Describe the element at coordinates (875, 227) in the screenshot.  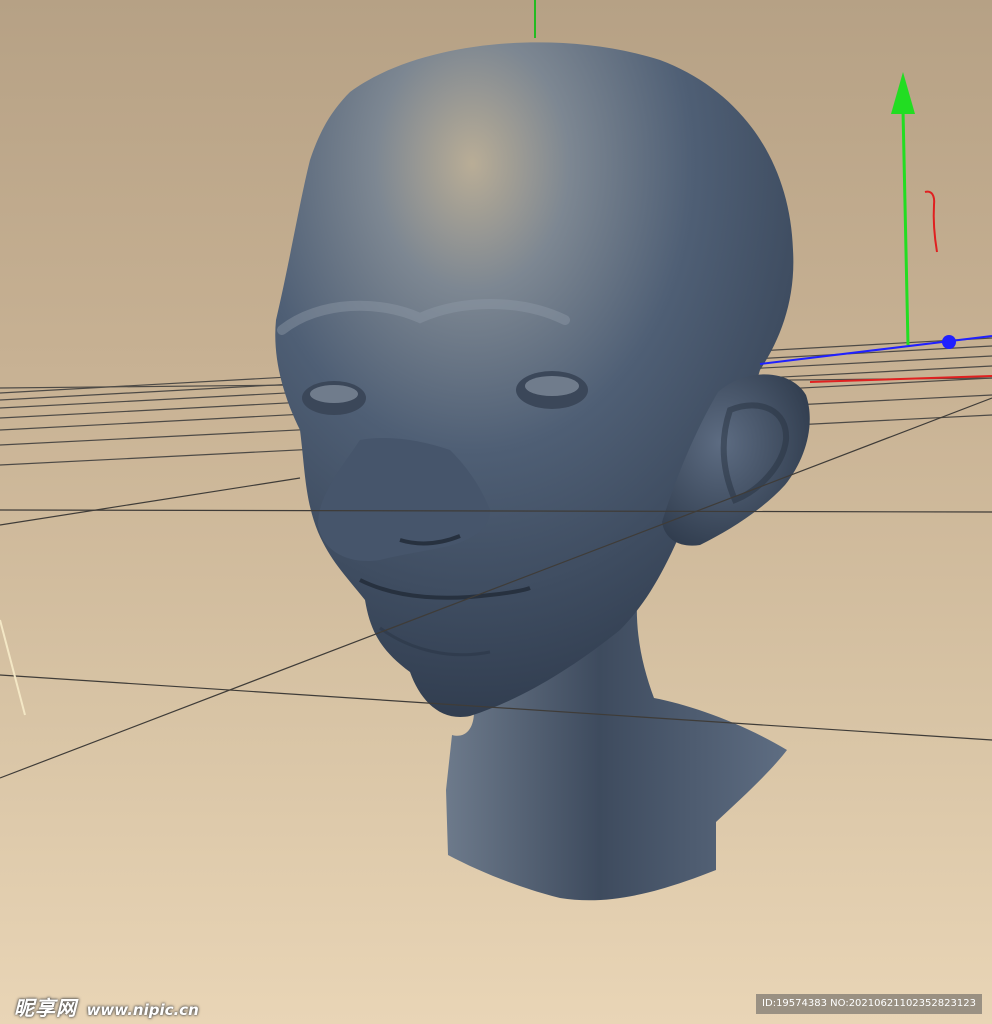
I see `transform-gizmo` at that location.